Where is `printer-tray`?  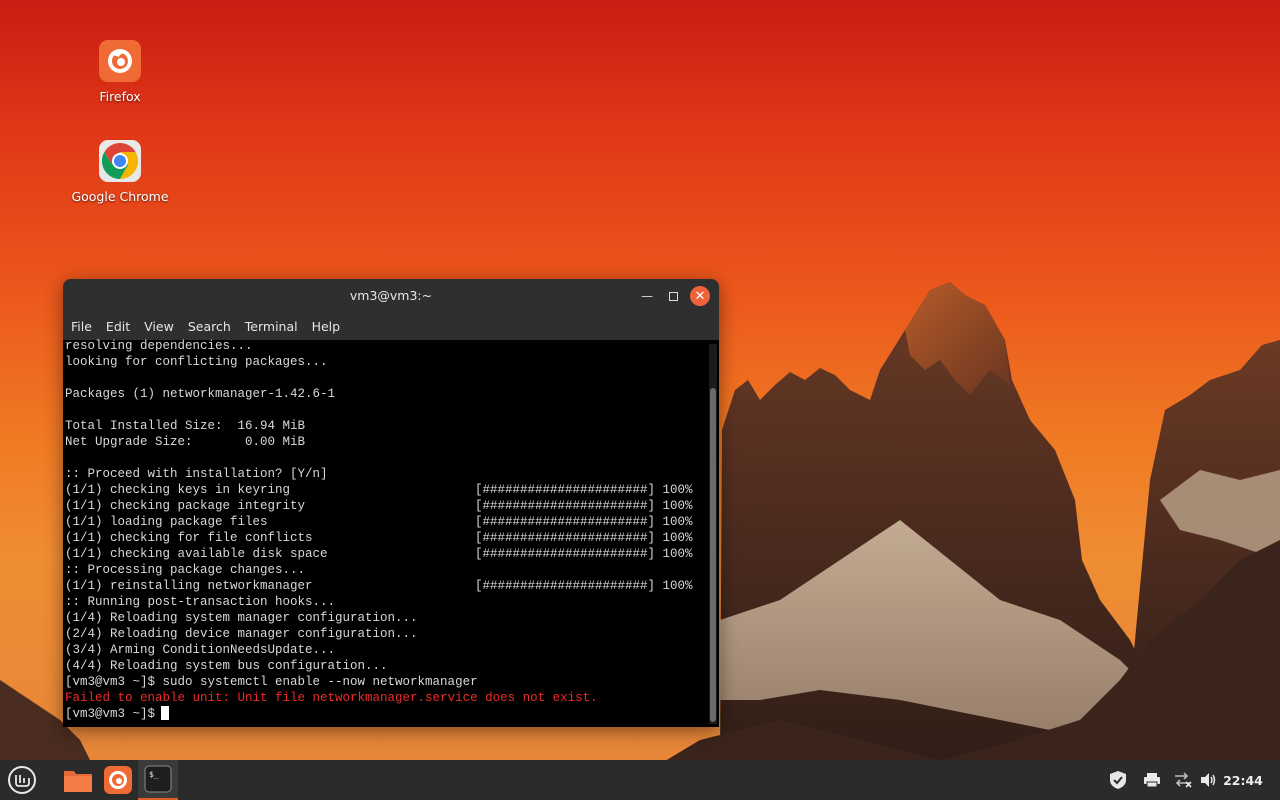 printer-tray is located at coordinates (1152, 780).